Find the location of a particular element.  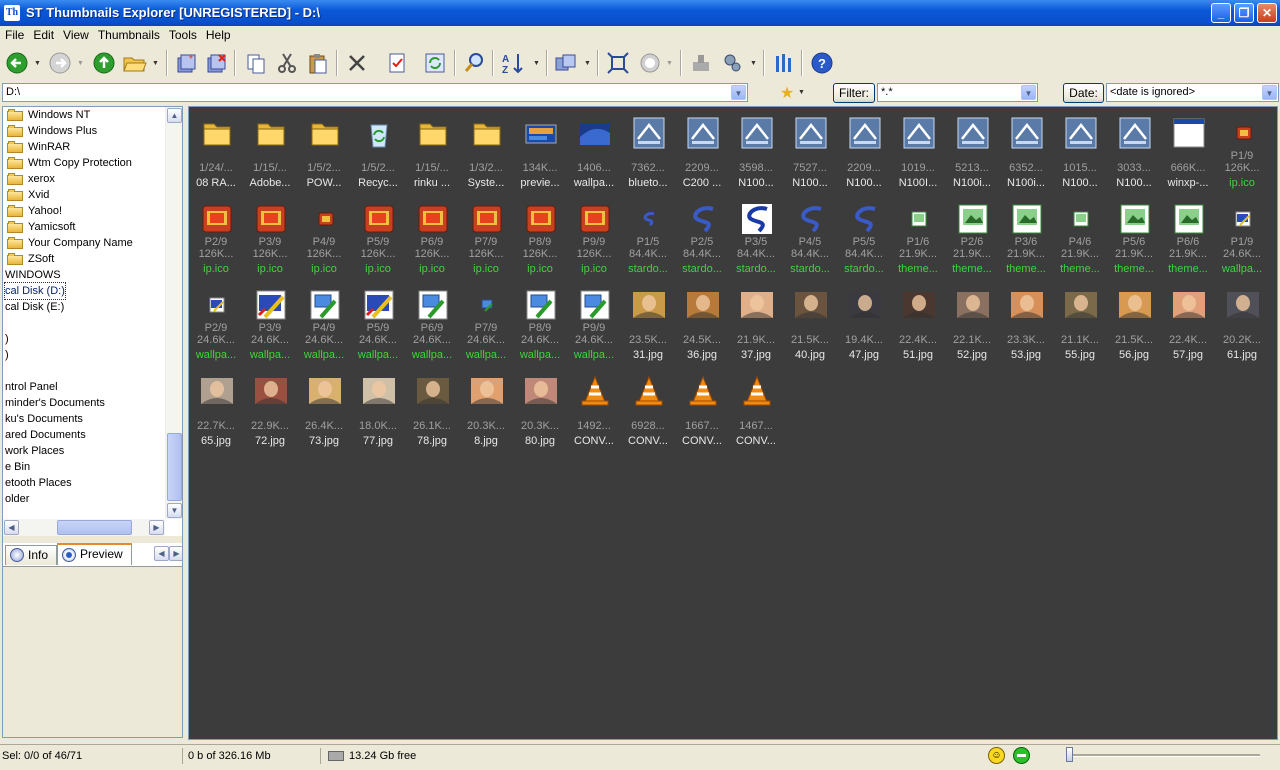

date-button: Date: is located at coordinates (1083, 93).